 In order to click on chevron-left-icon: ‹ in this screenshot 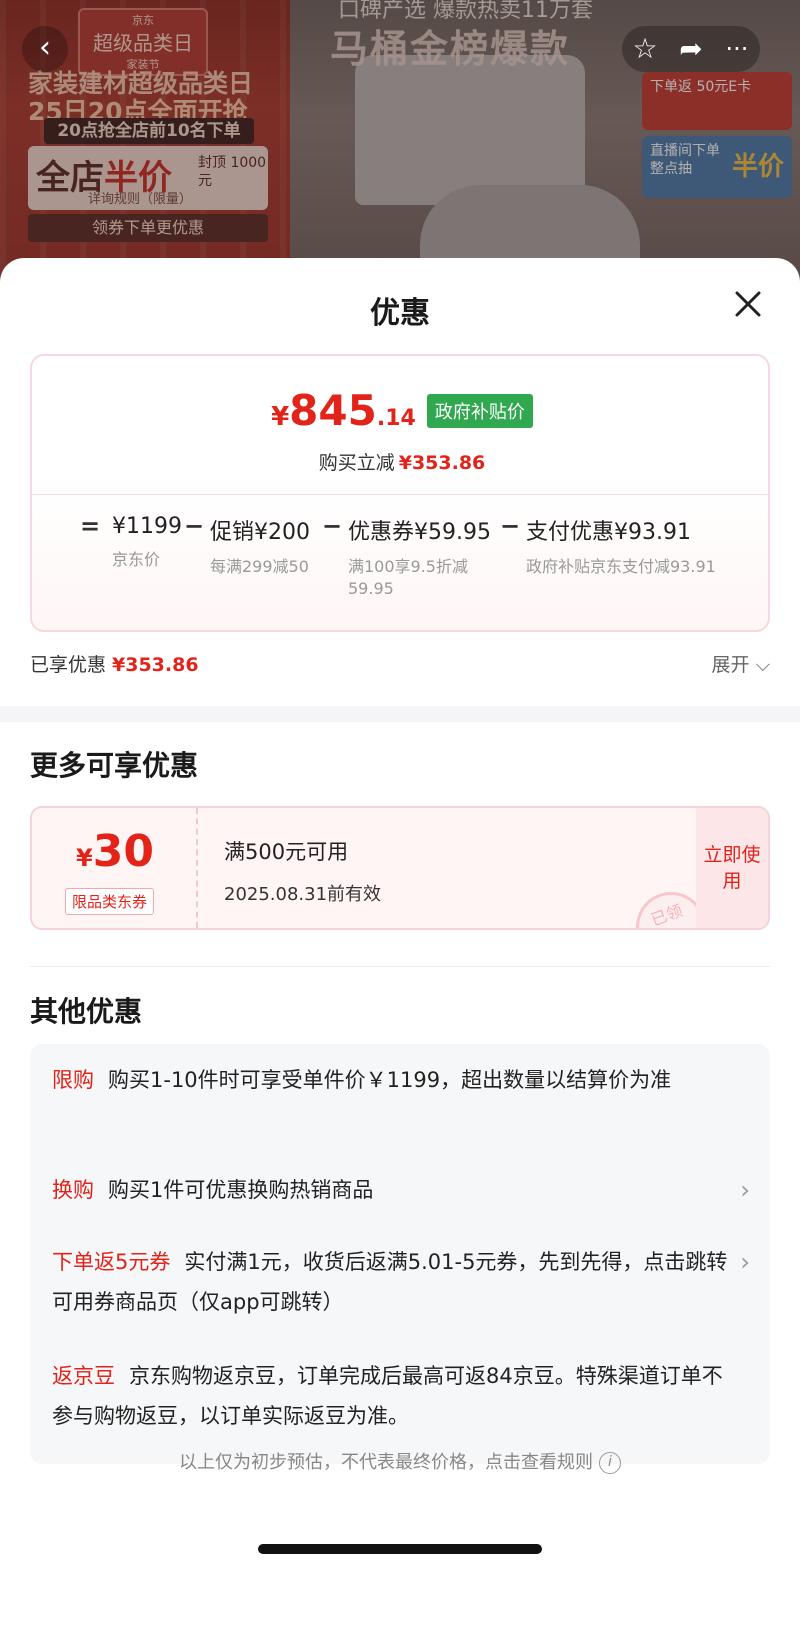, I will do `click(45, 49)`.